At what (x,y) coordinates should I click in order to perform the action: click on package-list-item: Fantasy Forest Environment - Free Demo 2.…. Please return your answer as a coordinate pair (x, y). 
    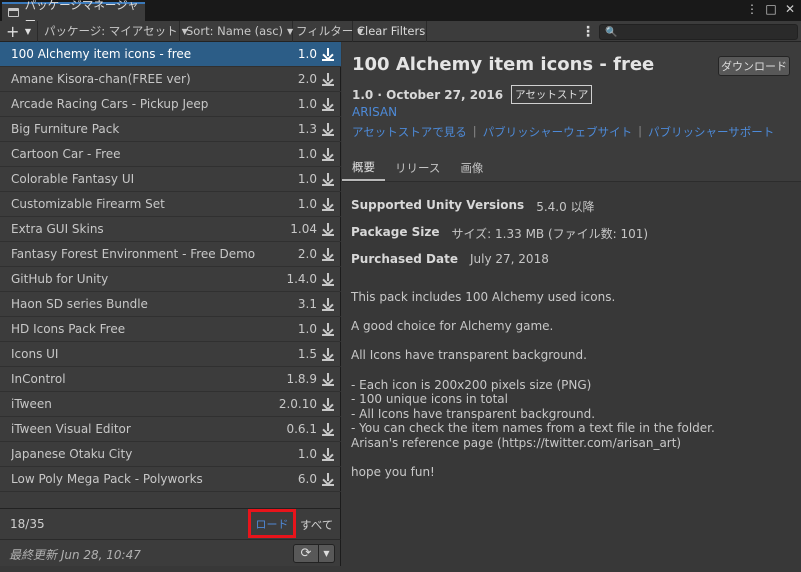
    Looking at the image, I should click on (170, 254).